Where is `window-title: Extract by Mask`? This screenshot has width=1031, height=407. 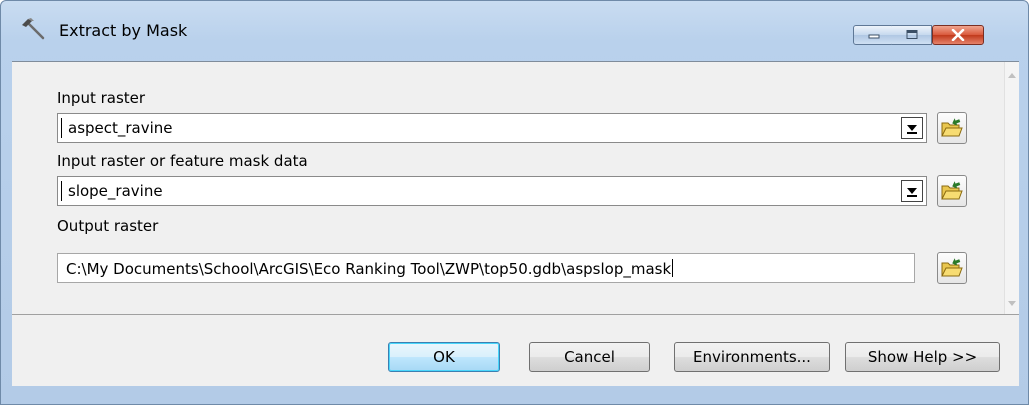 window-title: Extract by Mask is located at coordinates (123, 30).